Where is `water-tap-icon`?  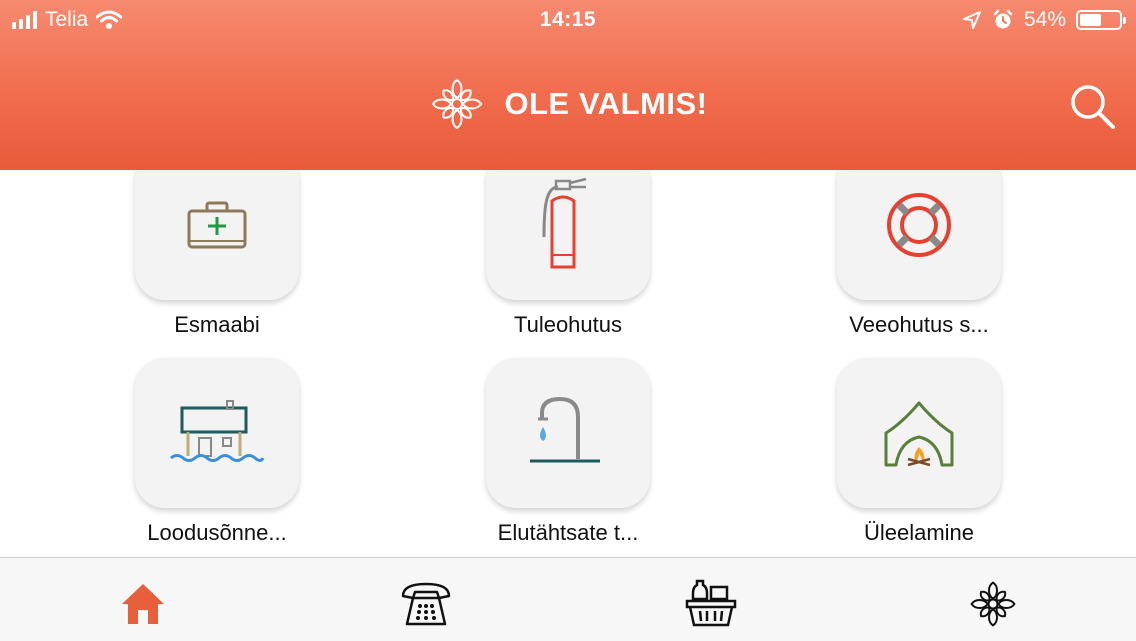
water-tap-icon is located at coordinates (565, 429).